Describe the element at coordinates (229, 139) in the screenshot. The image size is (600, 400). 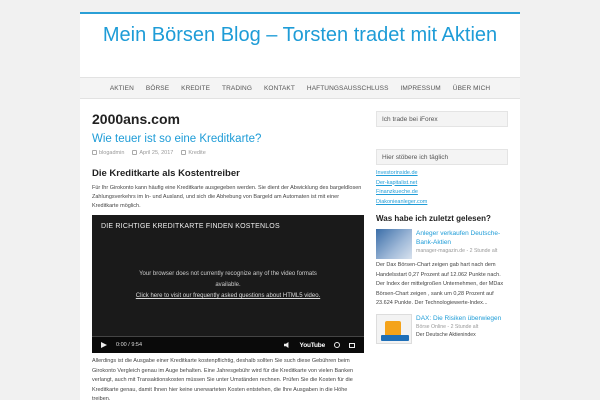
I see `post-title: Wie teuer ist so eine Kreditkarte?` at that location.